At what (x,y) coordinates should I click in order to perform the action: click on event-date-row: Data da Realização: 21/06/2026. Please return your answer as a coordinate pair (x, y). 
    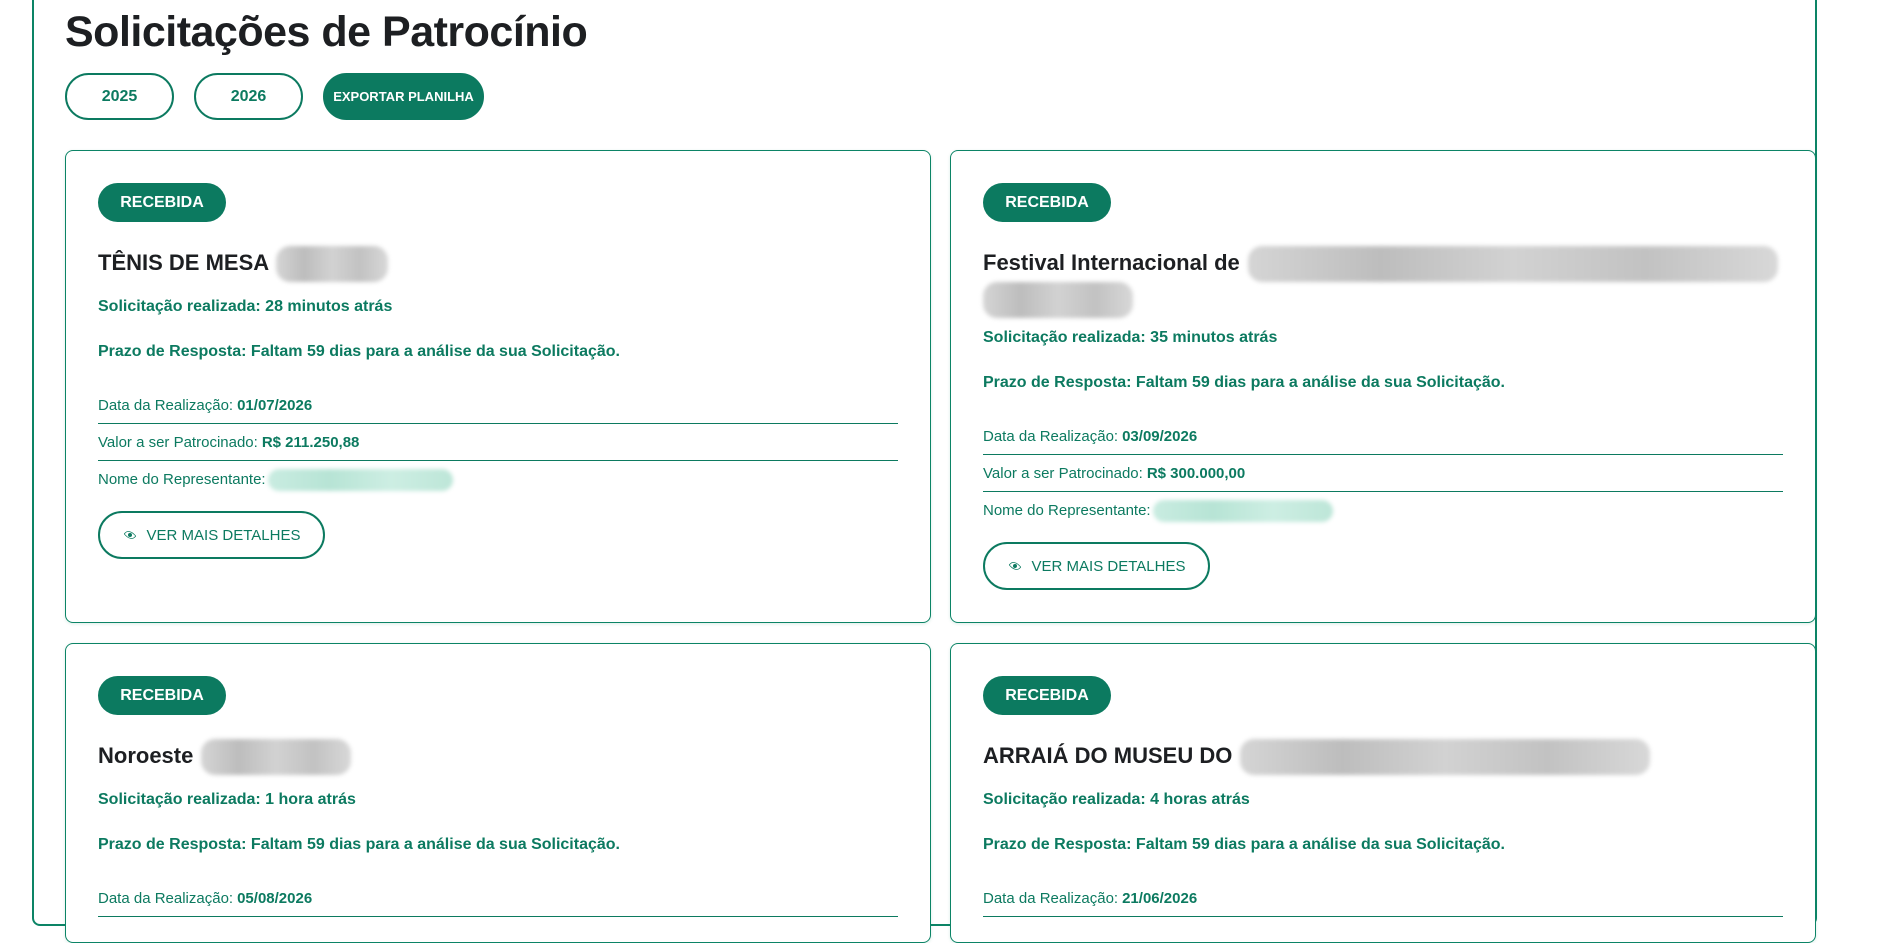
    Looking at the image, I should click on (1383, 898).